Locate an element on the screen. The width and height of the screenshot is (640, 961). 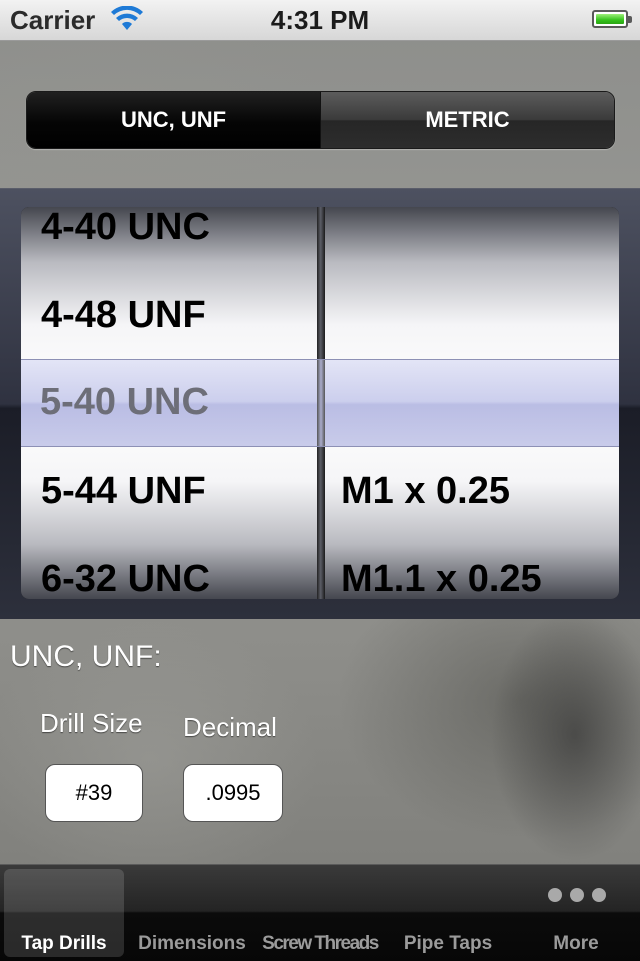
segment-metric: METRIC is located at coordinates (467, 120).